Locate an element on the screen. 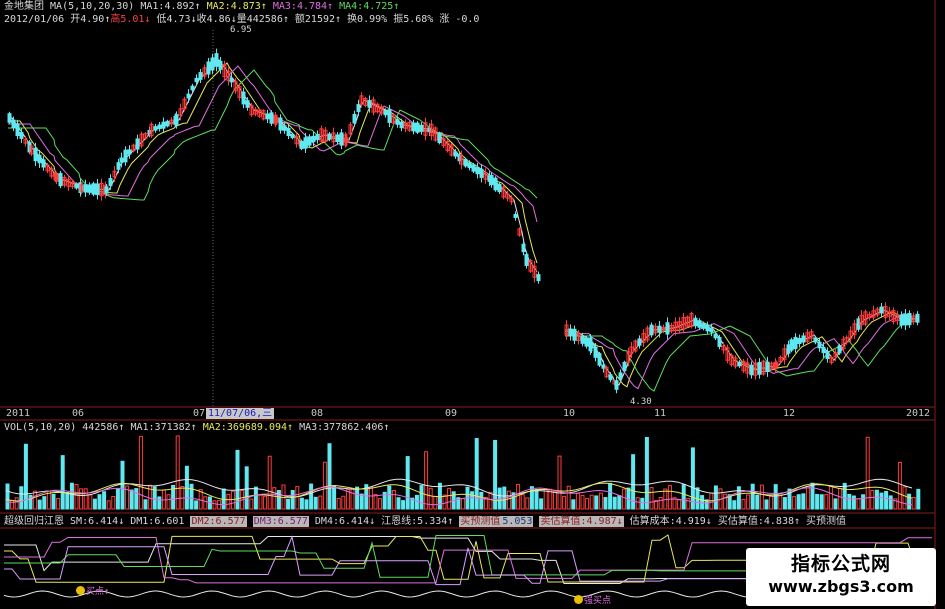 This screenshot has width=945, height=609. change-value: 涨 -0.0 is located at coordinates (459, 19).